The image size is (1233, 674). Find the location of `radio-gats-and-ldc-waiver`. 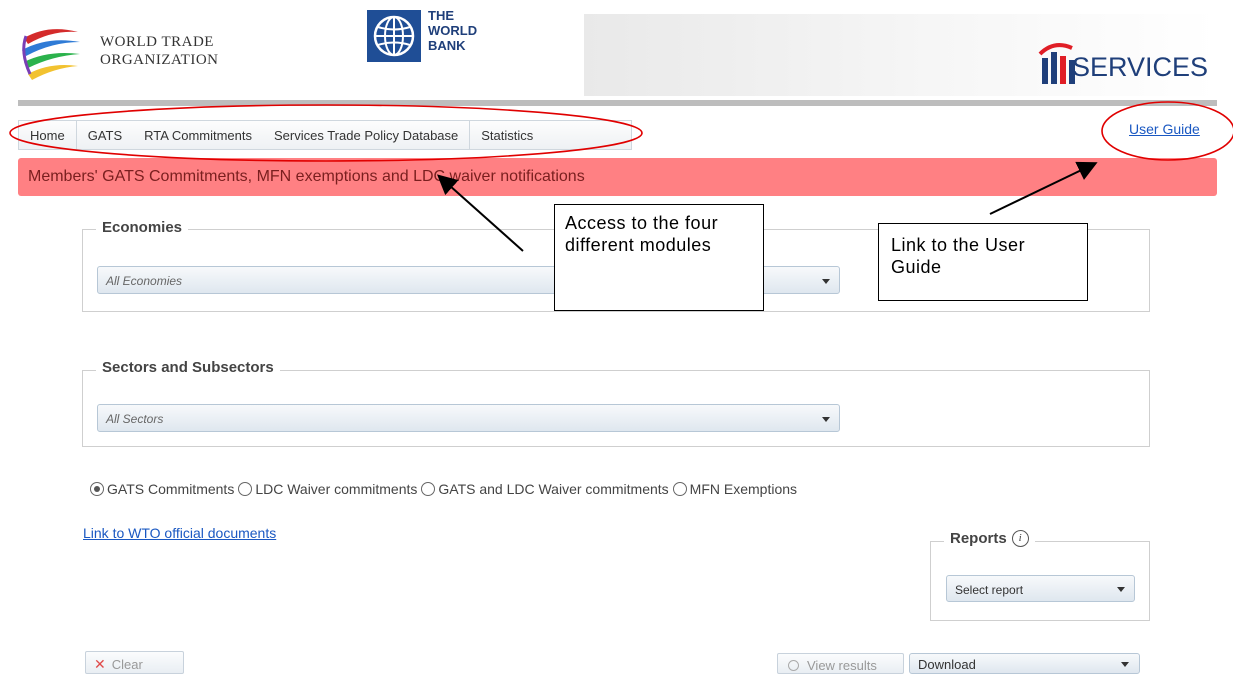

radio-gats-and-ldc-waiver is located at coordinates (428, 489).